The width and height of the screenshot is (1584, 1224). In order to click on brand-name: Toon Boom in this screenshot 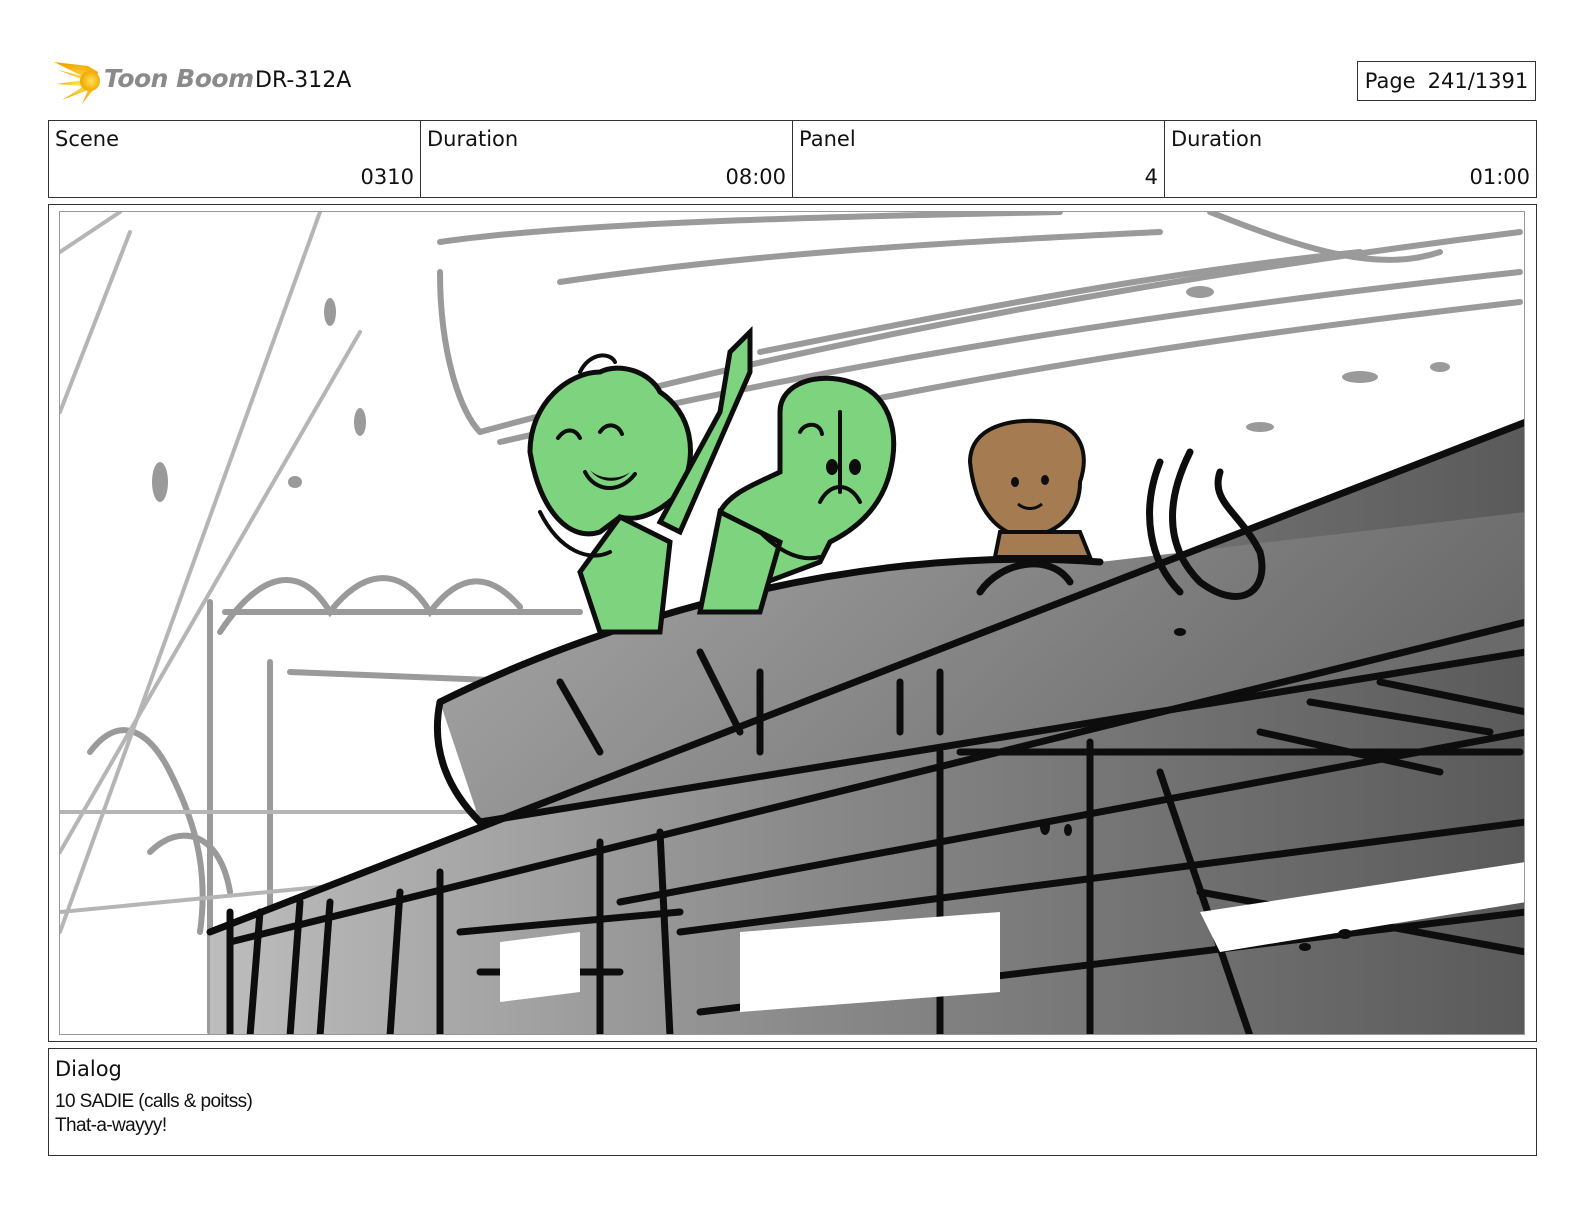, I will do `click(179, 78)`.